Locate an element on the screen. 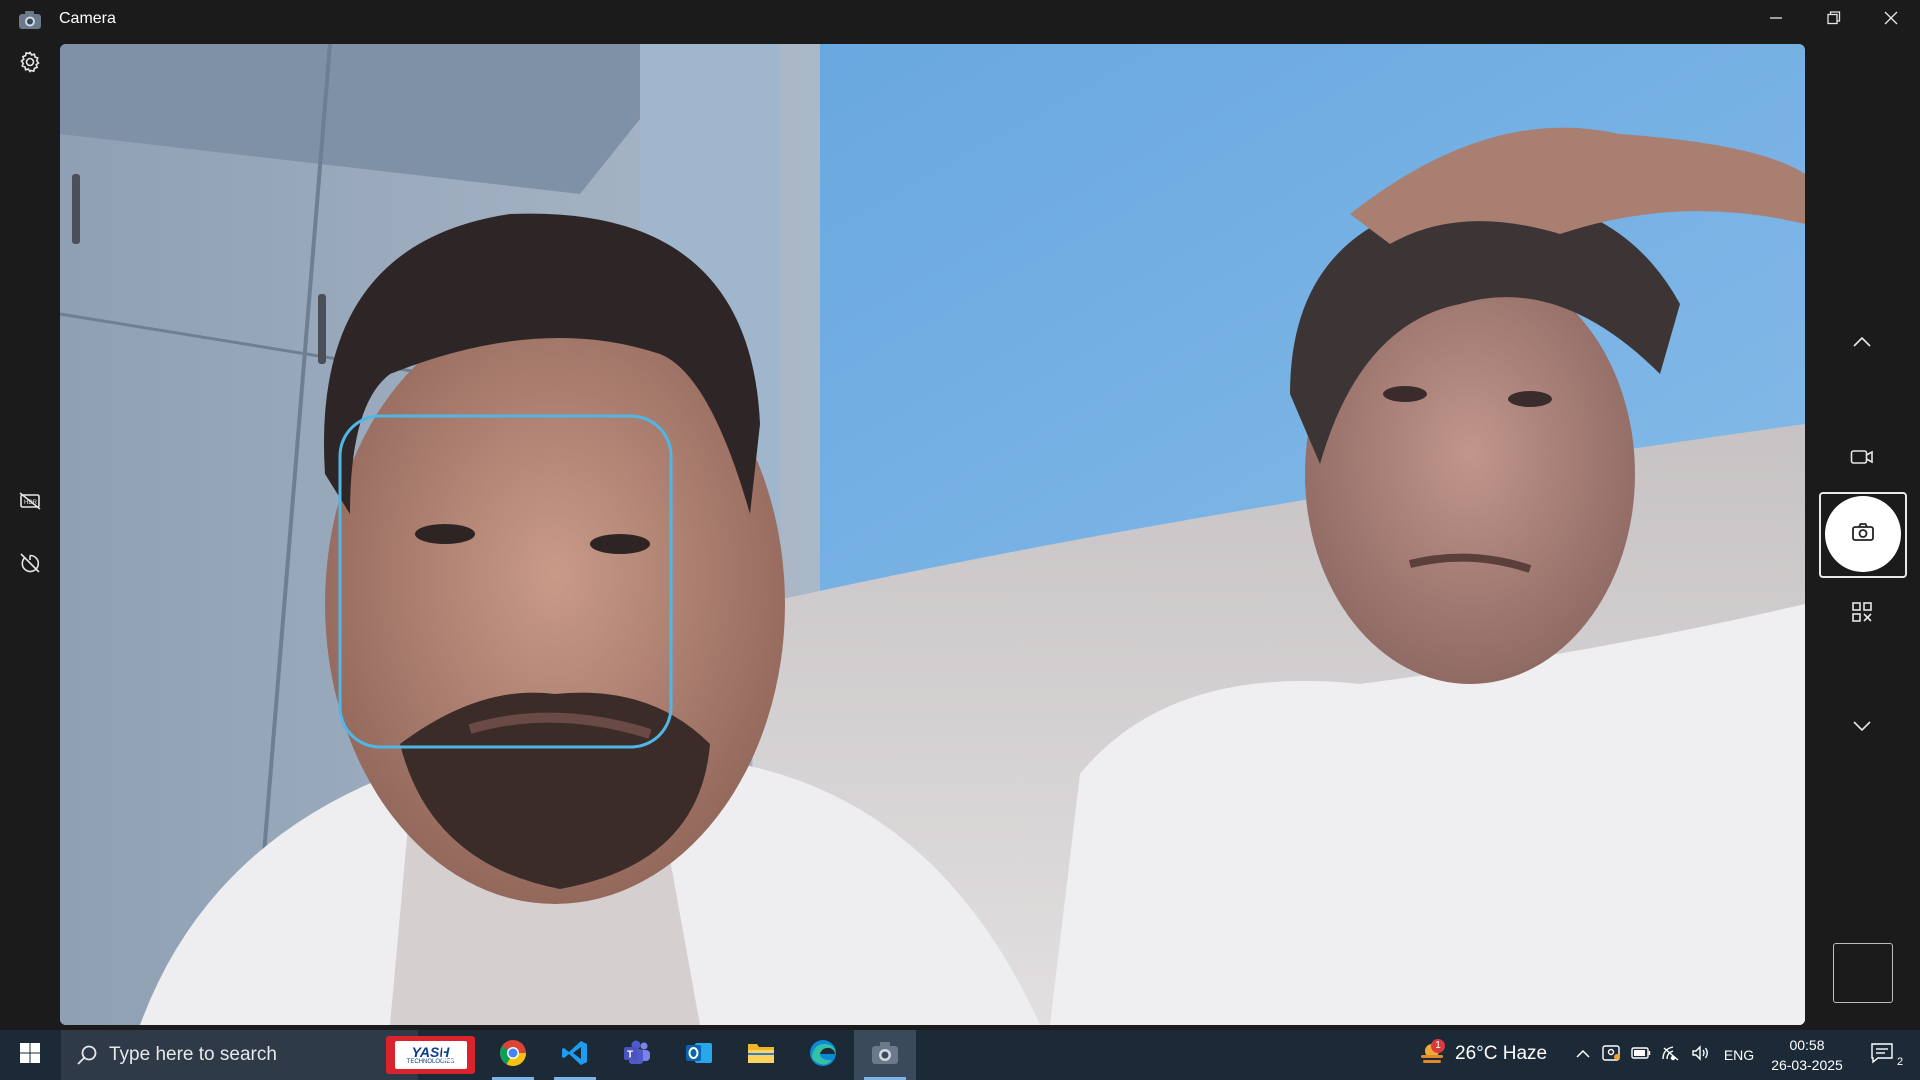 This screenshot has height=1080, width=1920. settings-button is located at coordinates (30, 64).